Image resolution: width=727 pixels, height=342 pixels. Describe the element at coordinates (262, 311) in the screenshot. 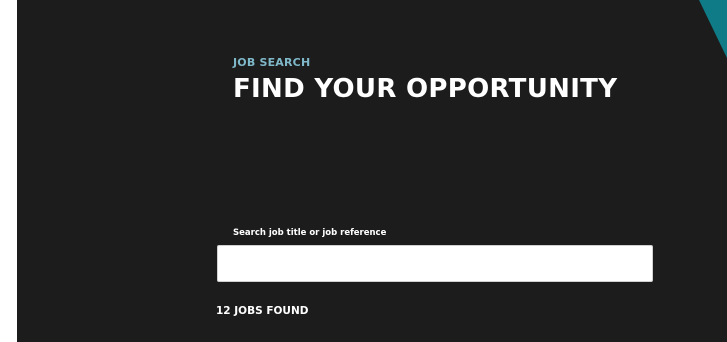

I see `results-count: 12 JOBS FOUND` at that location.